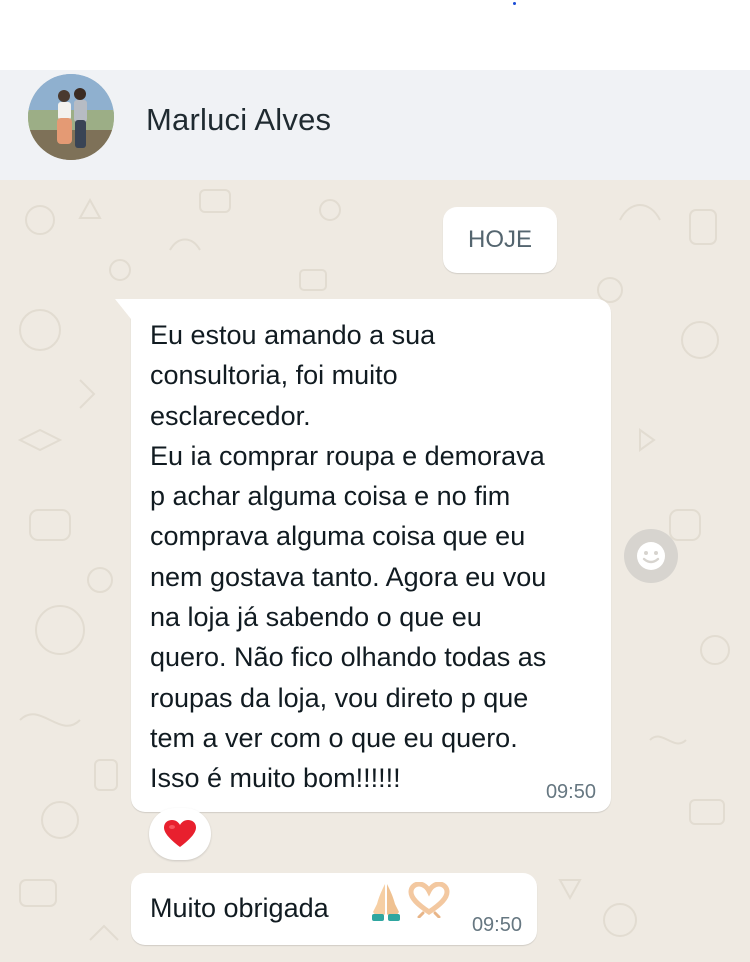 The width and height of the screenshot is (750, 962). I want to click on bubble-tail, so click(123, 309).